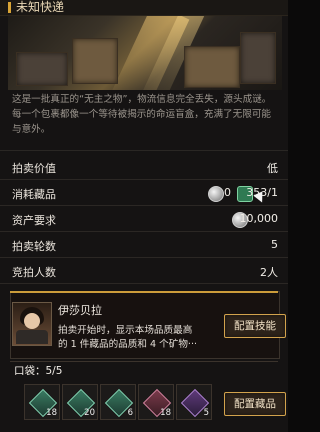 Image resolution: width=320 pixels, height=432 pixels. What do you see at coordinates (255, 404) in the screenshot?
I see `configure-items-button: 配置藏品` at bounding box center [255, 404].